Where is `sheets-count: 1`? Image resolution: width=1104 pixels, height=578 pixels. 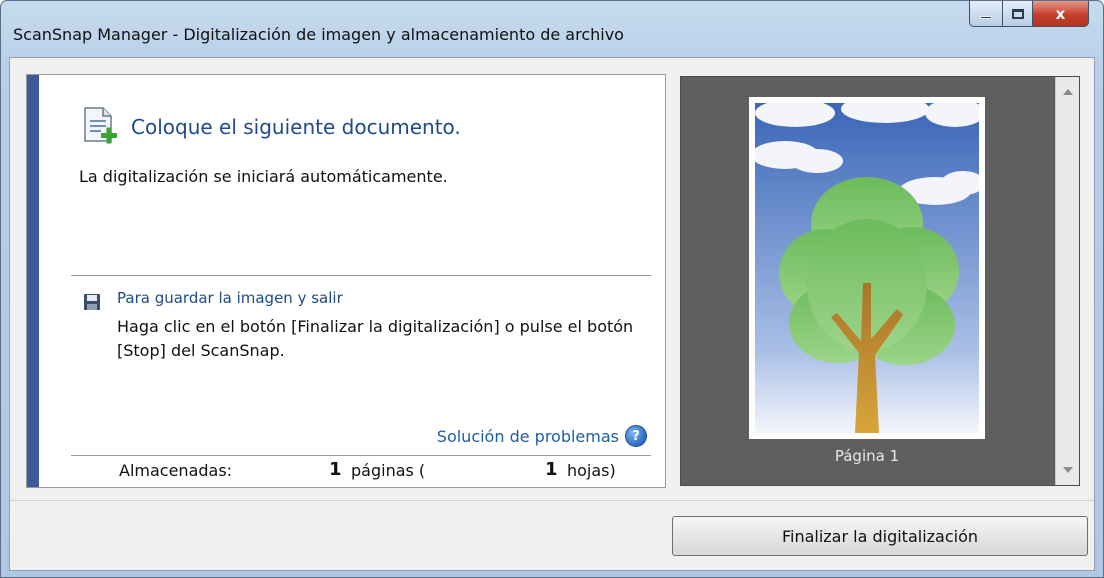
sheets-count: 1 is located at coordinates (551, 469).